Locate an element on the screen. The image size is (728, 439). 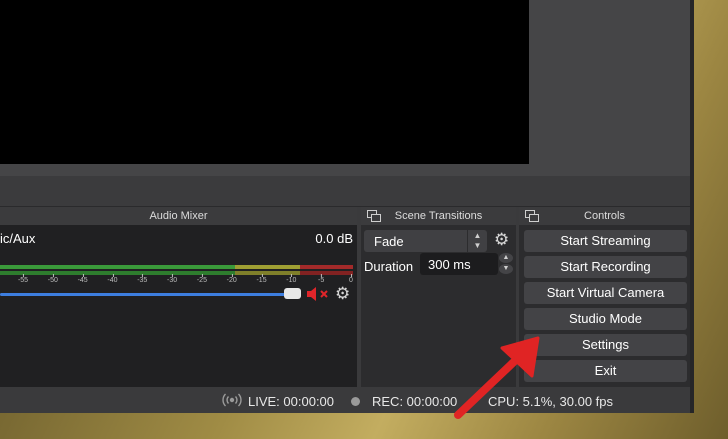
channel-db: 0.0 dB is located at coordinates (334, 238).